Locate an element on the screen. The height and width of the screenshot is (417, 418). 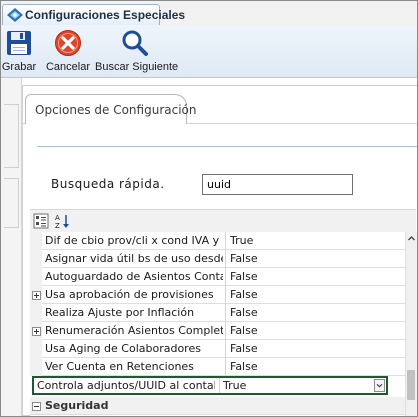
document-tab-title: Configuraciones Especiales is located at coordinates (105, 15).